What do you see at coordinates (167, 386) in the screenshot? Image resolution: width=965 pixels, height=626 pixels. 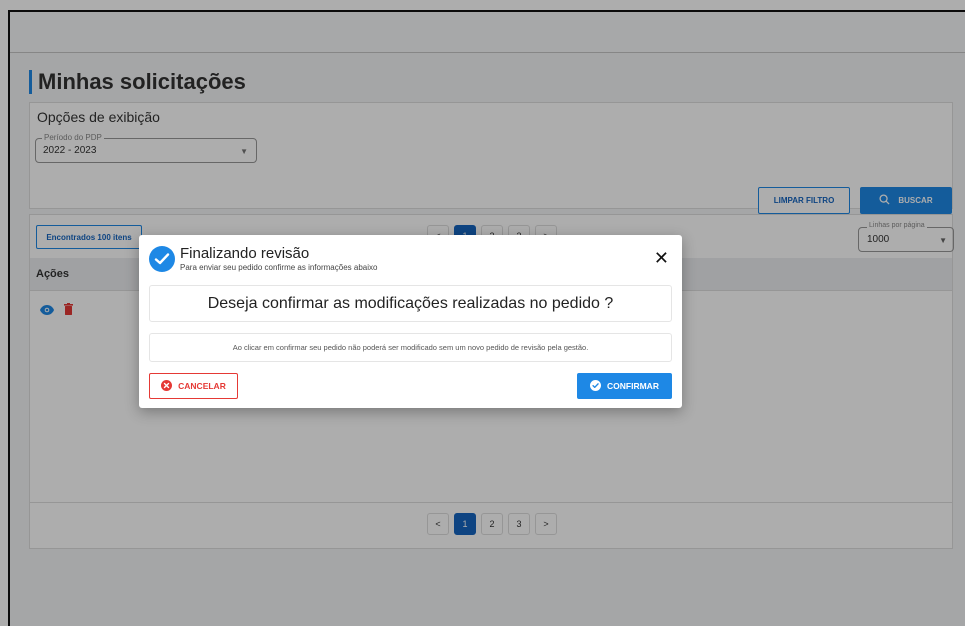 I see `cancel-circle-icon` at bounding box center [167, 386].